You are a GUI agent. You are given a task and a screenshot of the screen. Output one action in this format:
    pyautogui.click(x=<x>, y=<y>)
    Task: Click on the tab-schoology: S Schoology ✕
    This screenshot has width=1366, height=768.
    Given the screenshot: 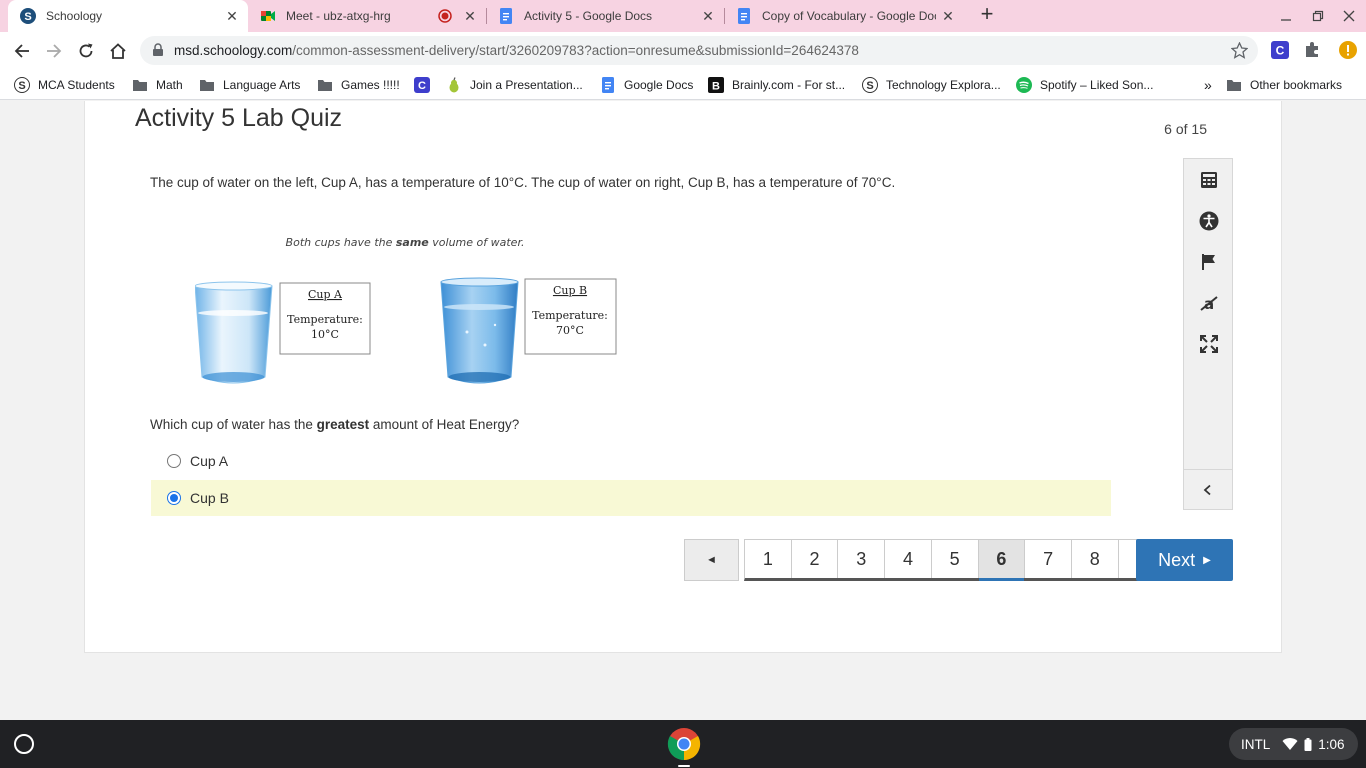 What is the action you would take?
    pyautogui.click(x=128, y=16)
    